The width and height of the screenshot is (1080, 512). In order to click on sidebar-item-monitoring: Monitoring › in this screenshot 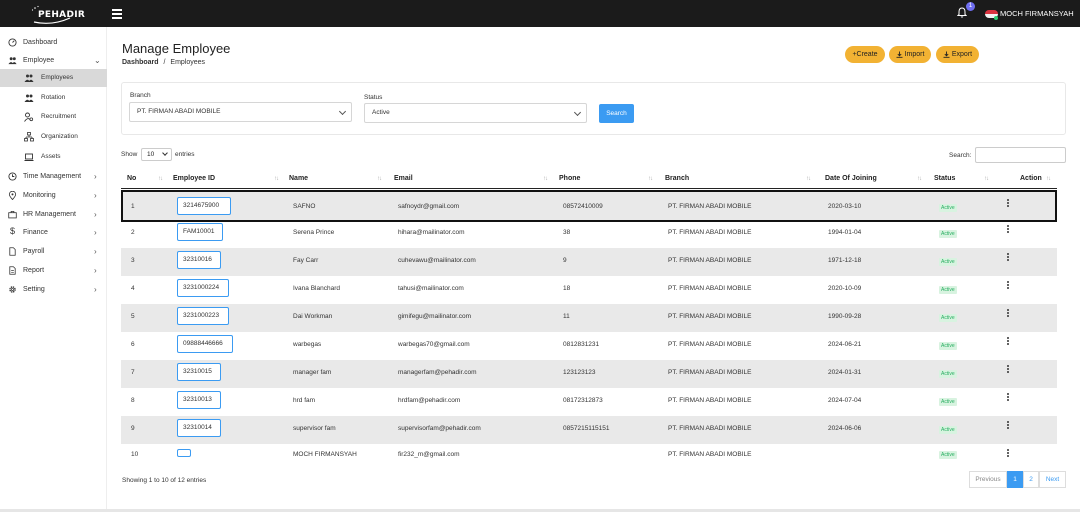, I will do `click(53, 195)`.